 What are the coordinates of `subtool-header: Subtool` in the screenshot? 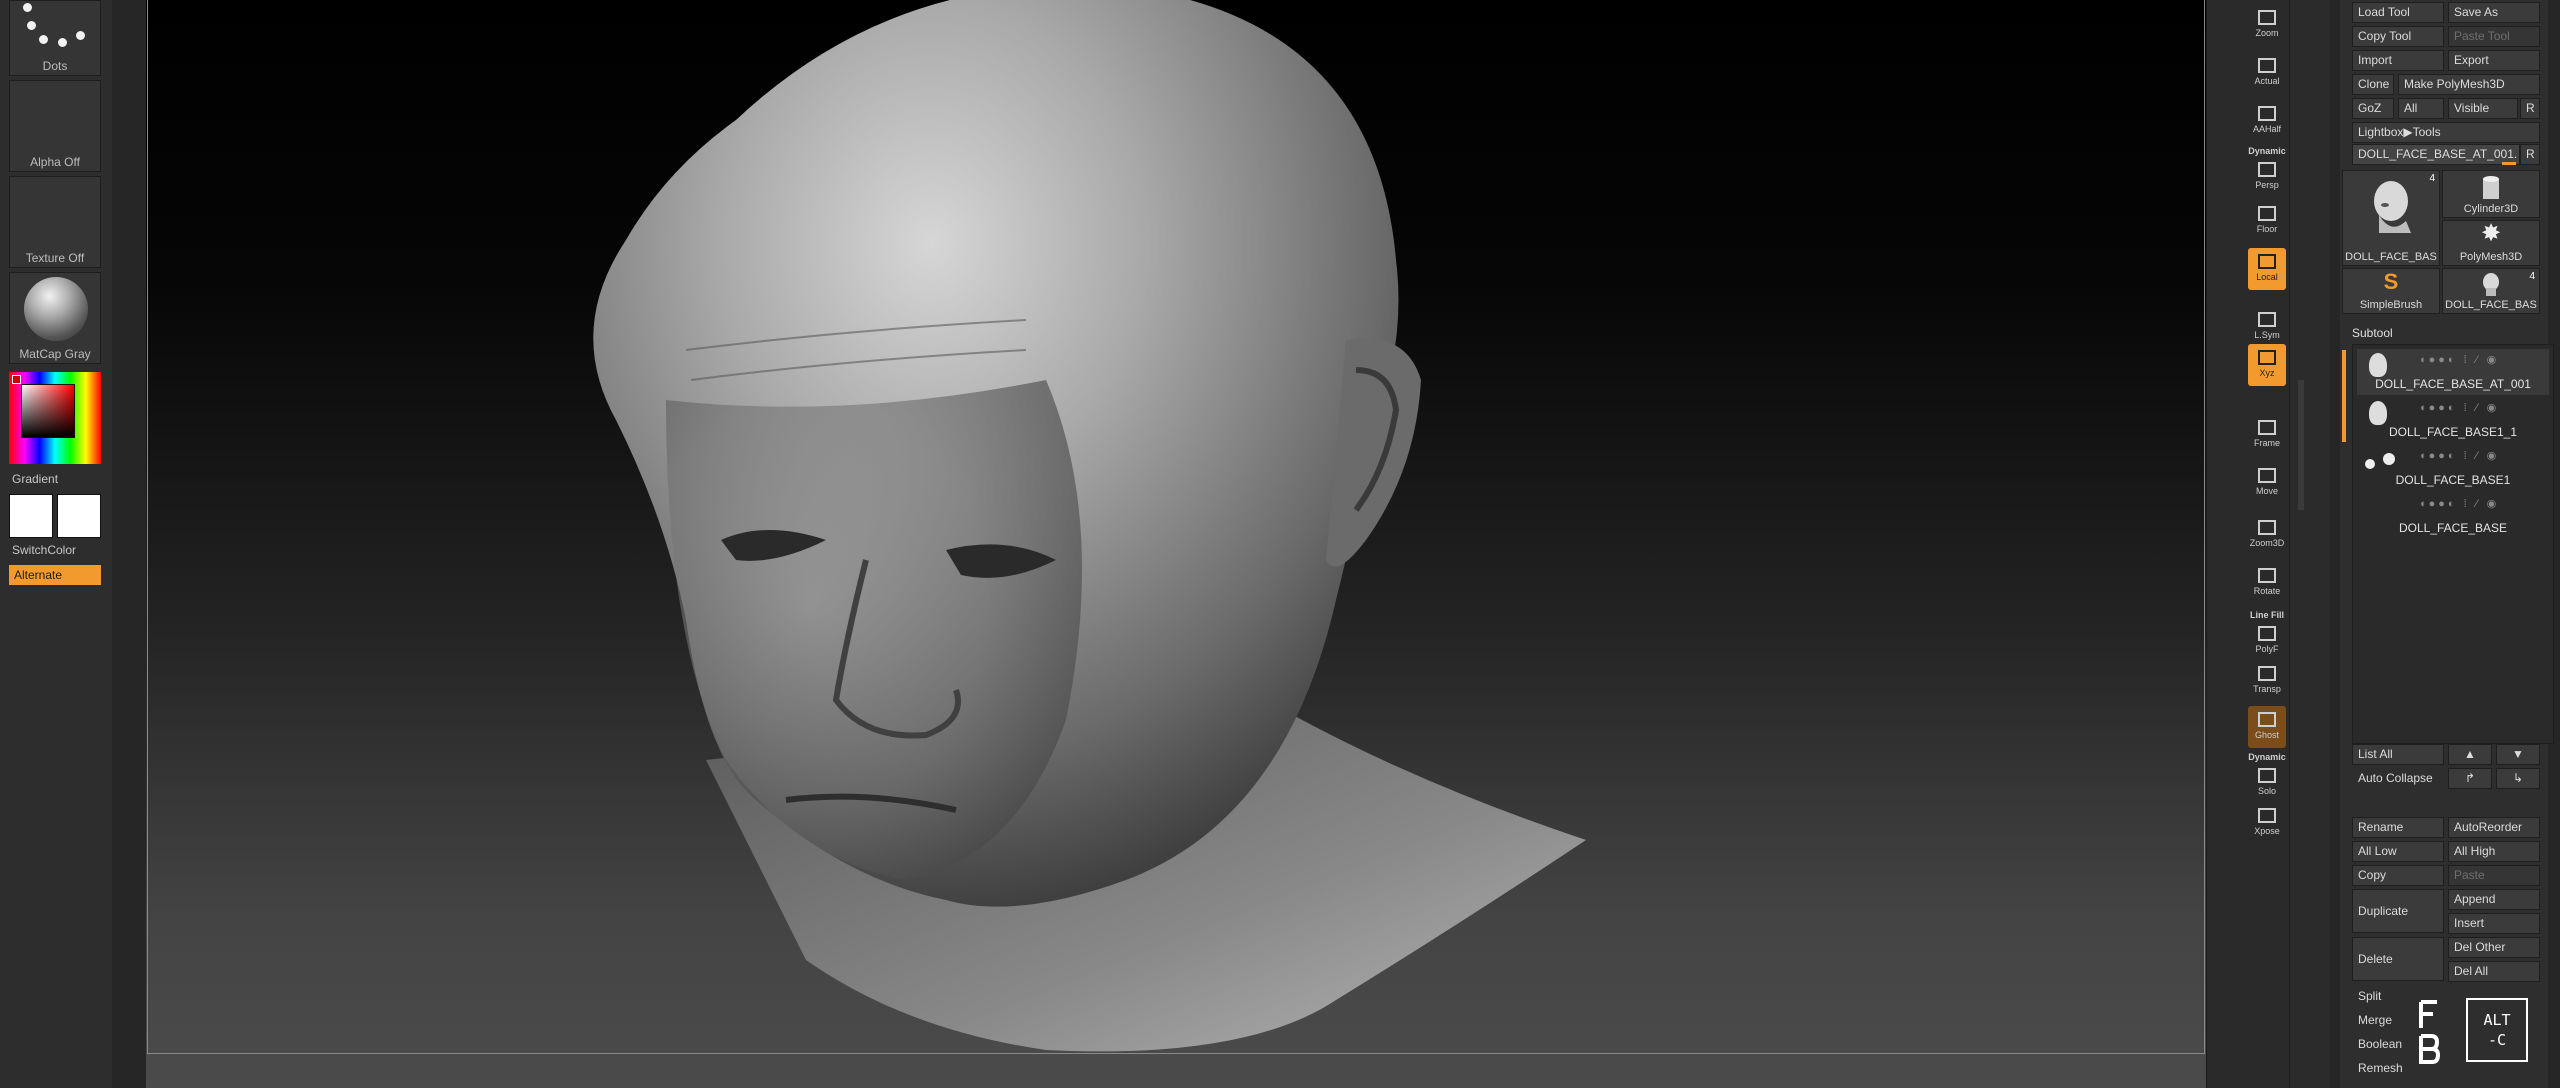 It's located at (2372, 333).